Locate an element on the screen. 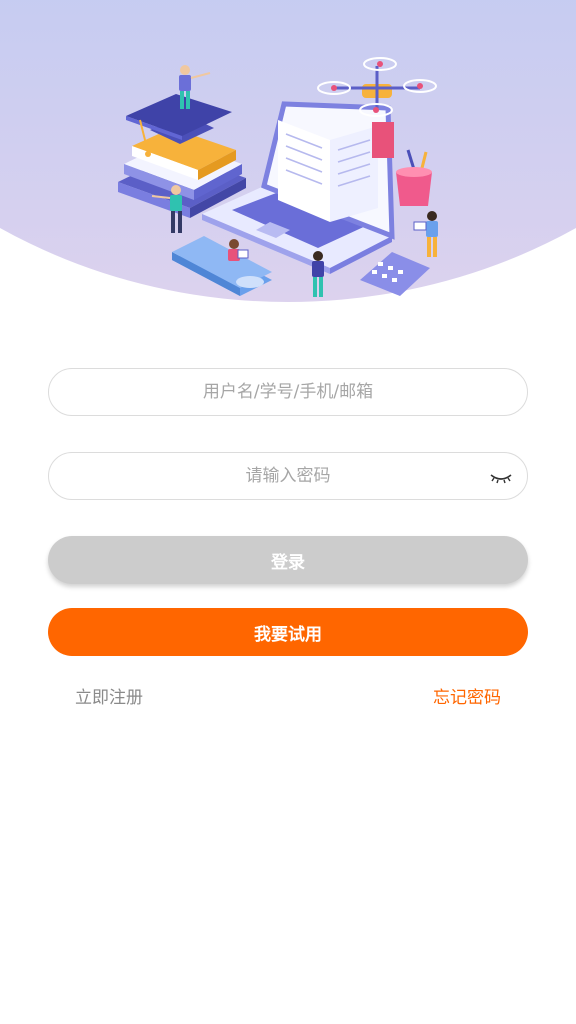 The height and width of the screenshot is (1024, 576). pencil-cup-icon is located at coordinates (414, 177).